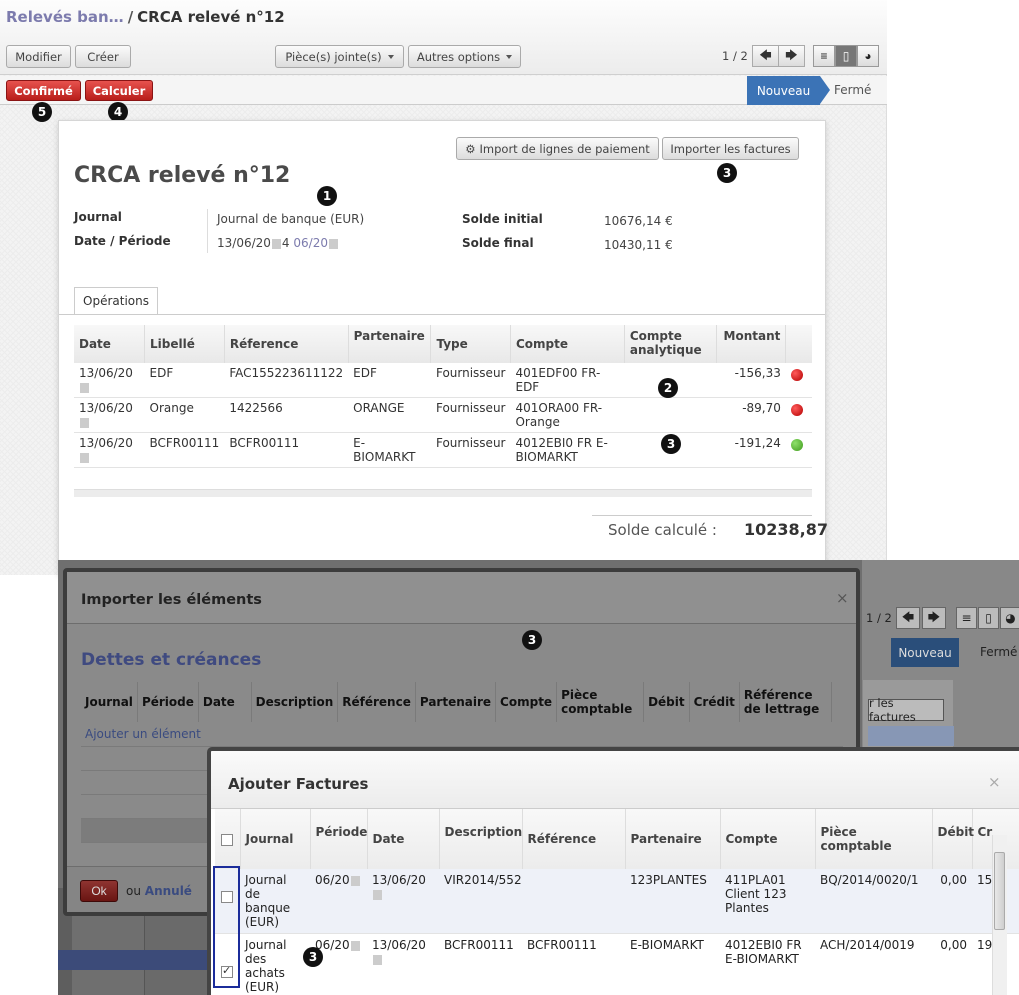 Image resolution: width=1019 pixels, height=995 pixels. What do you see at coordinates (791, 56) in the screenshot?
I see `pager-next-button: 🡆` at bounding box center [791, 56].